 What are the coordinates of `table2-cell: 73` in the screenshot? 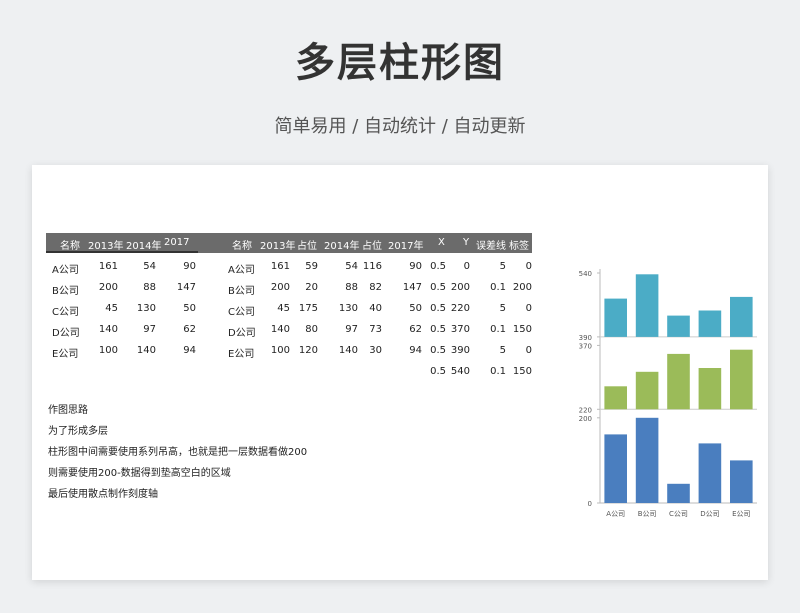 It's located at (375, 329).